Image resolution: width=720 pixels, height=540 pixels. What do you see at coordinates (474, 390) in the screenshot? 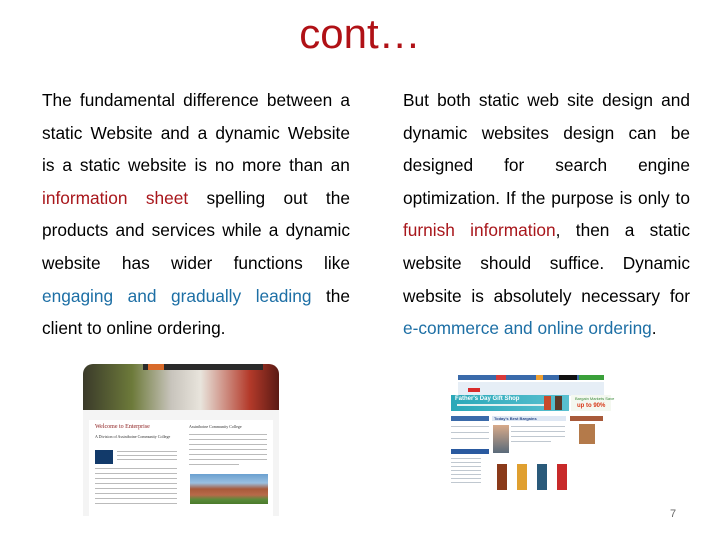
I see `search-button` at bounding box center [474, 390].